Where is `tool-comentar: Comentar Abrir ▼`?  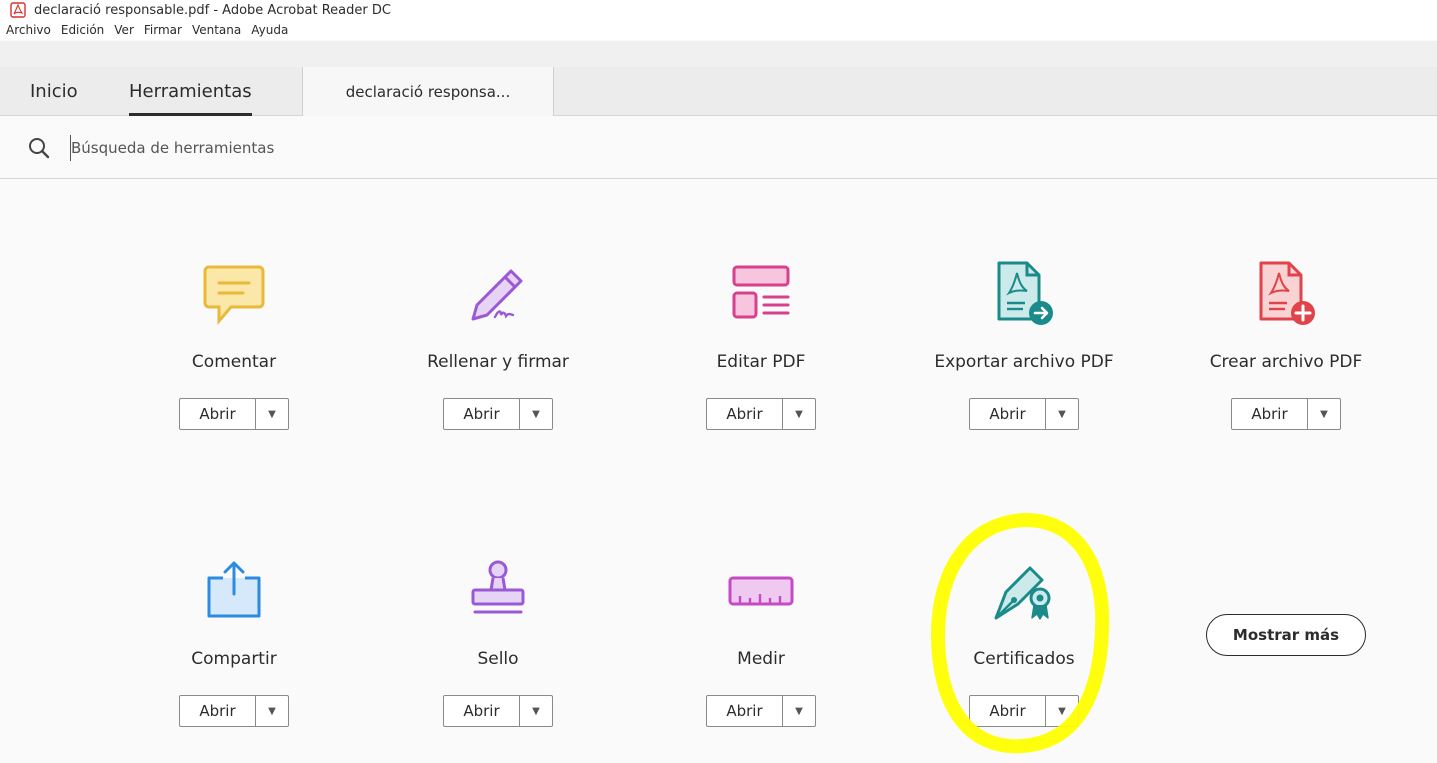 tool-comentar: Comentar Abrir ▼ is located at coordinates (234, 345).